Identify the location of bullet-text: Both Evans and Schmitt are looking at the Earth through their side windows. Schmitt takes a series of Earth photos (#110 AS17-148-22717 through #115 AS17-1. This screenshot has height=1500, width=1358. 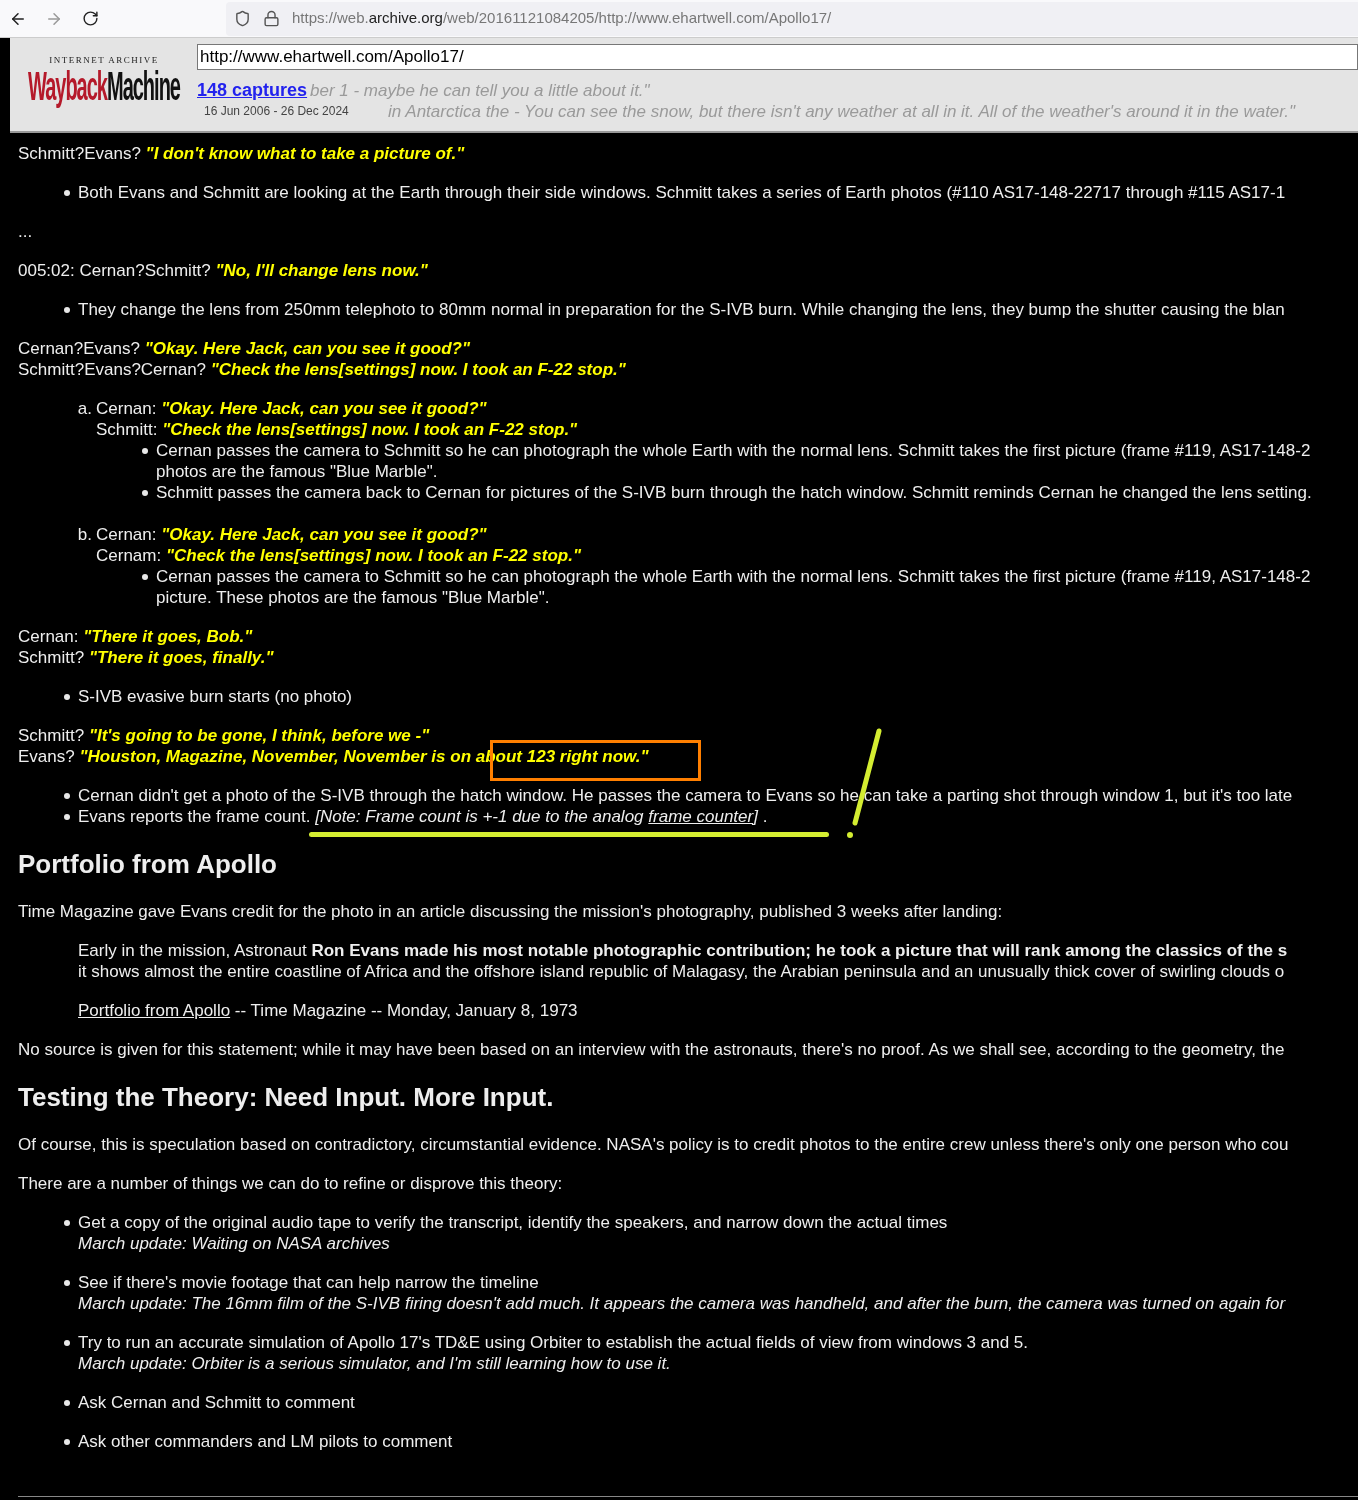
(682, 192).